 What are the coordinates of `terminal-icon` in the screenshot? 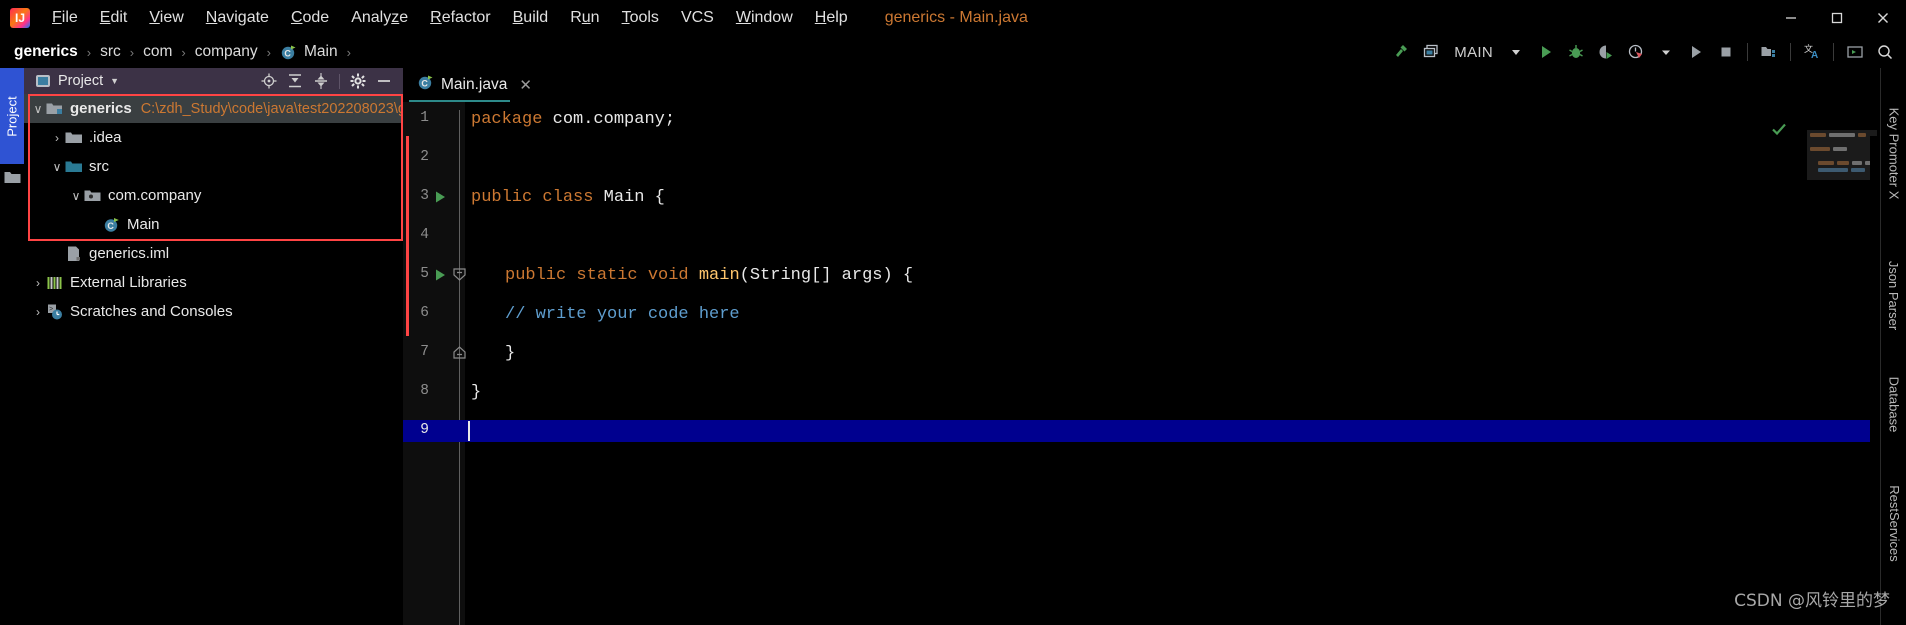 It's located at (1855, 52).